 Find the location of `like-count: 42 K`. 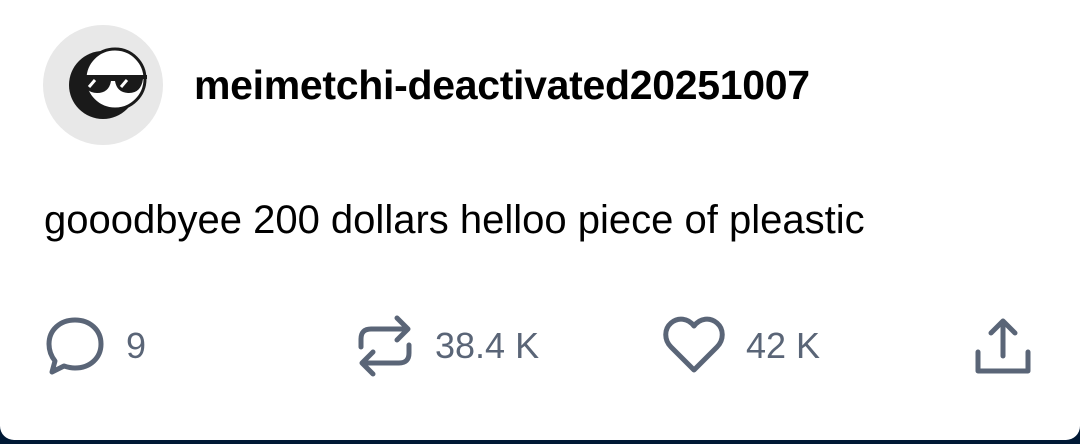

like-count: 42 K is located at coordinates (783, 345).